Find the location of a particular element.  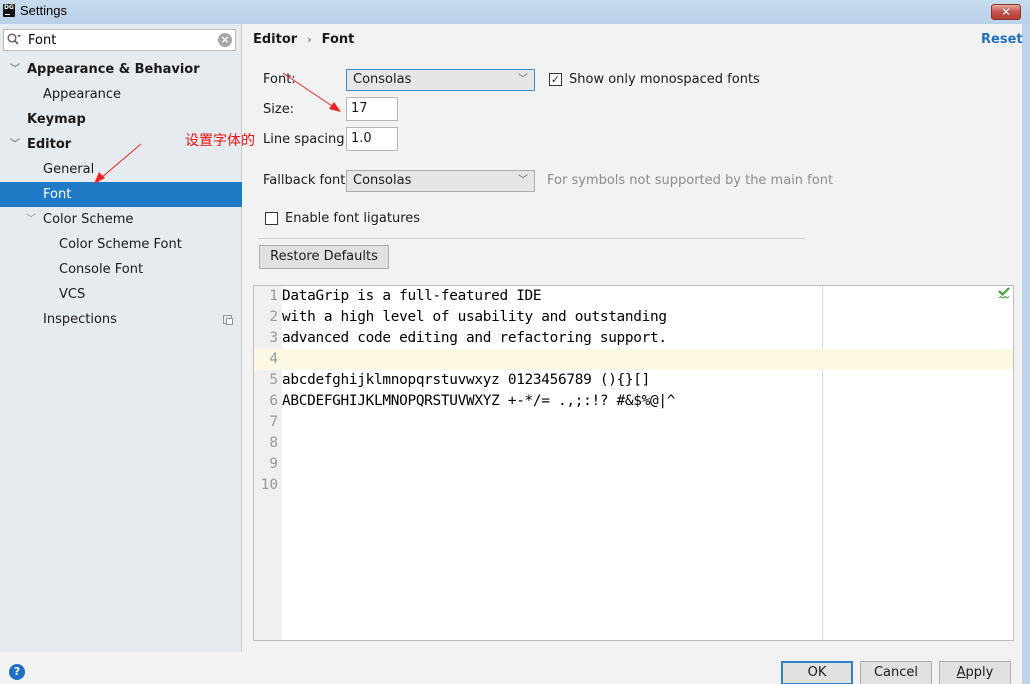

sidebar-item-label: Color Scheme Font is located at coordinates (120, 244).